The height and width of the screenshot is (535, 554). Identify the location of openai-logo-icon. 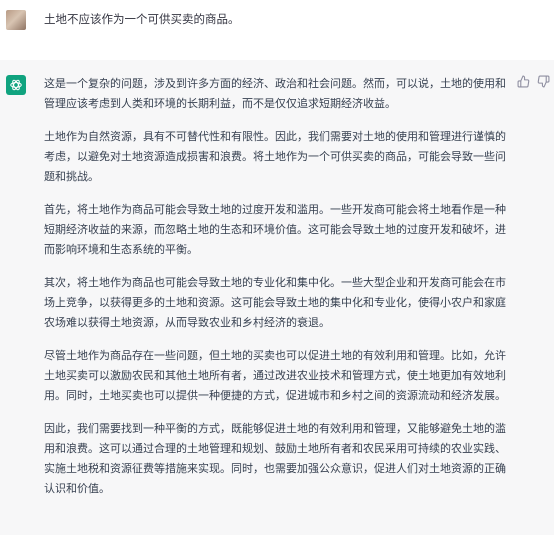
(16, 85).